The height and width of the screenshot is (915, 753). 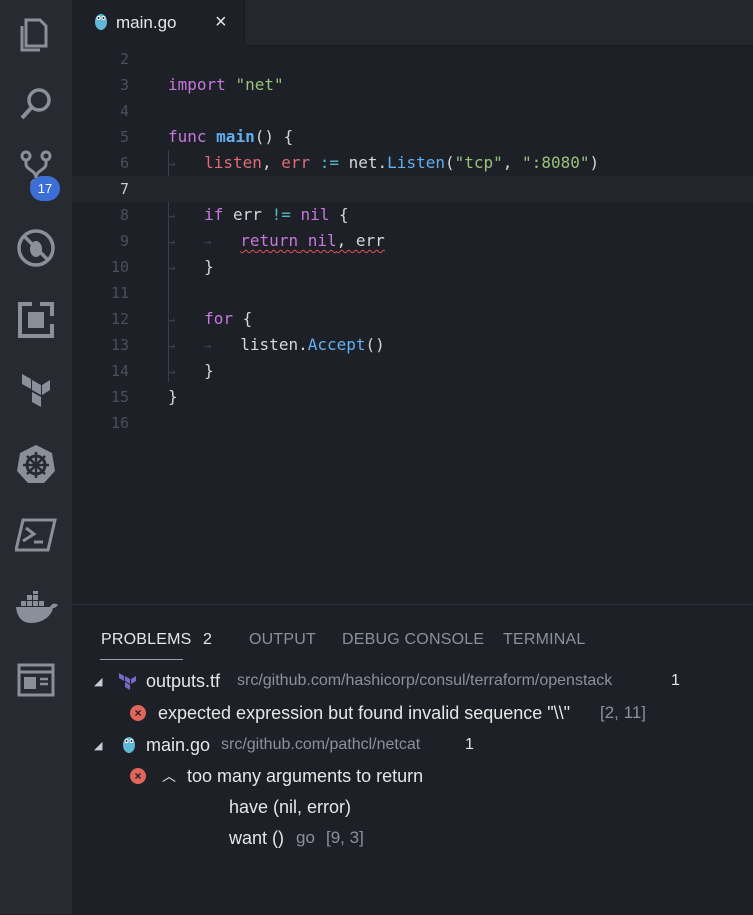 I want to click on search-icon, so click(x=36, y=104).